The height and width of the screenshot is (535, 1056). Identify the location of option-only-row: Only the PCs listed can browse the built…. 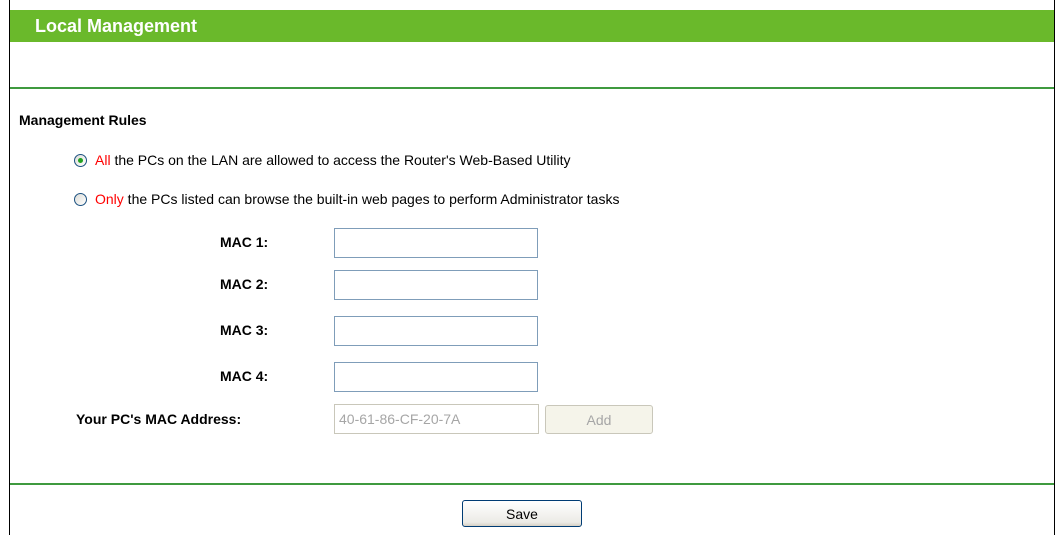
(346, 199).